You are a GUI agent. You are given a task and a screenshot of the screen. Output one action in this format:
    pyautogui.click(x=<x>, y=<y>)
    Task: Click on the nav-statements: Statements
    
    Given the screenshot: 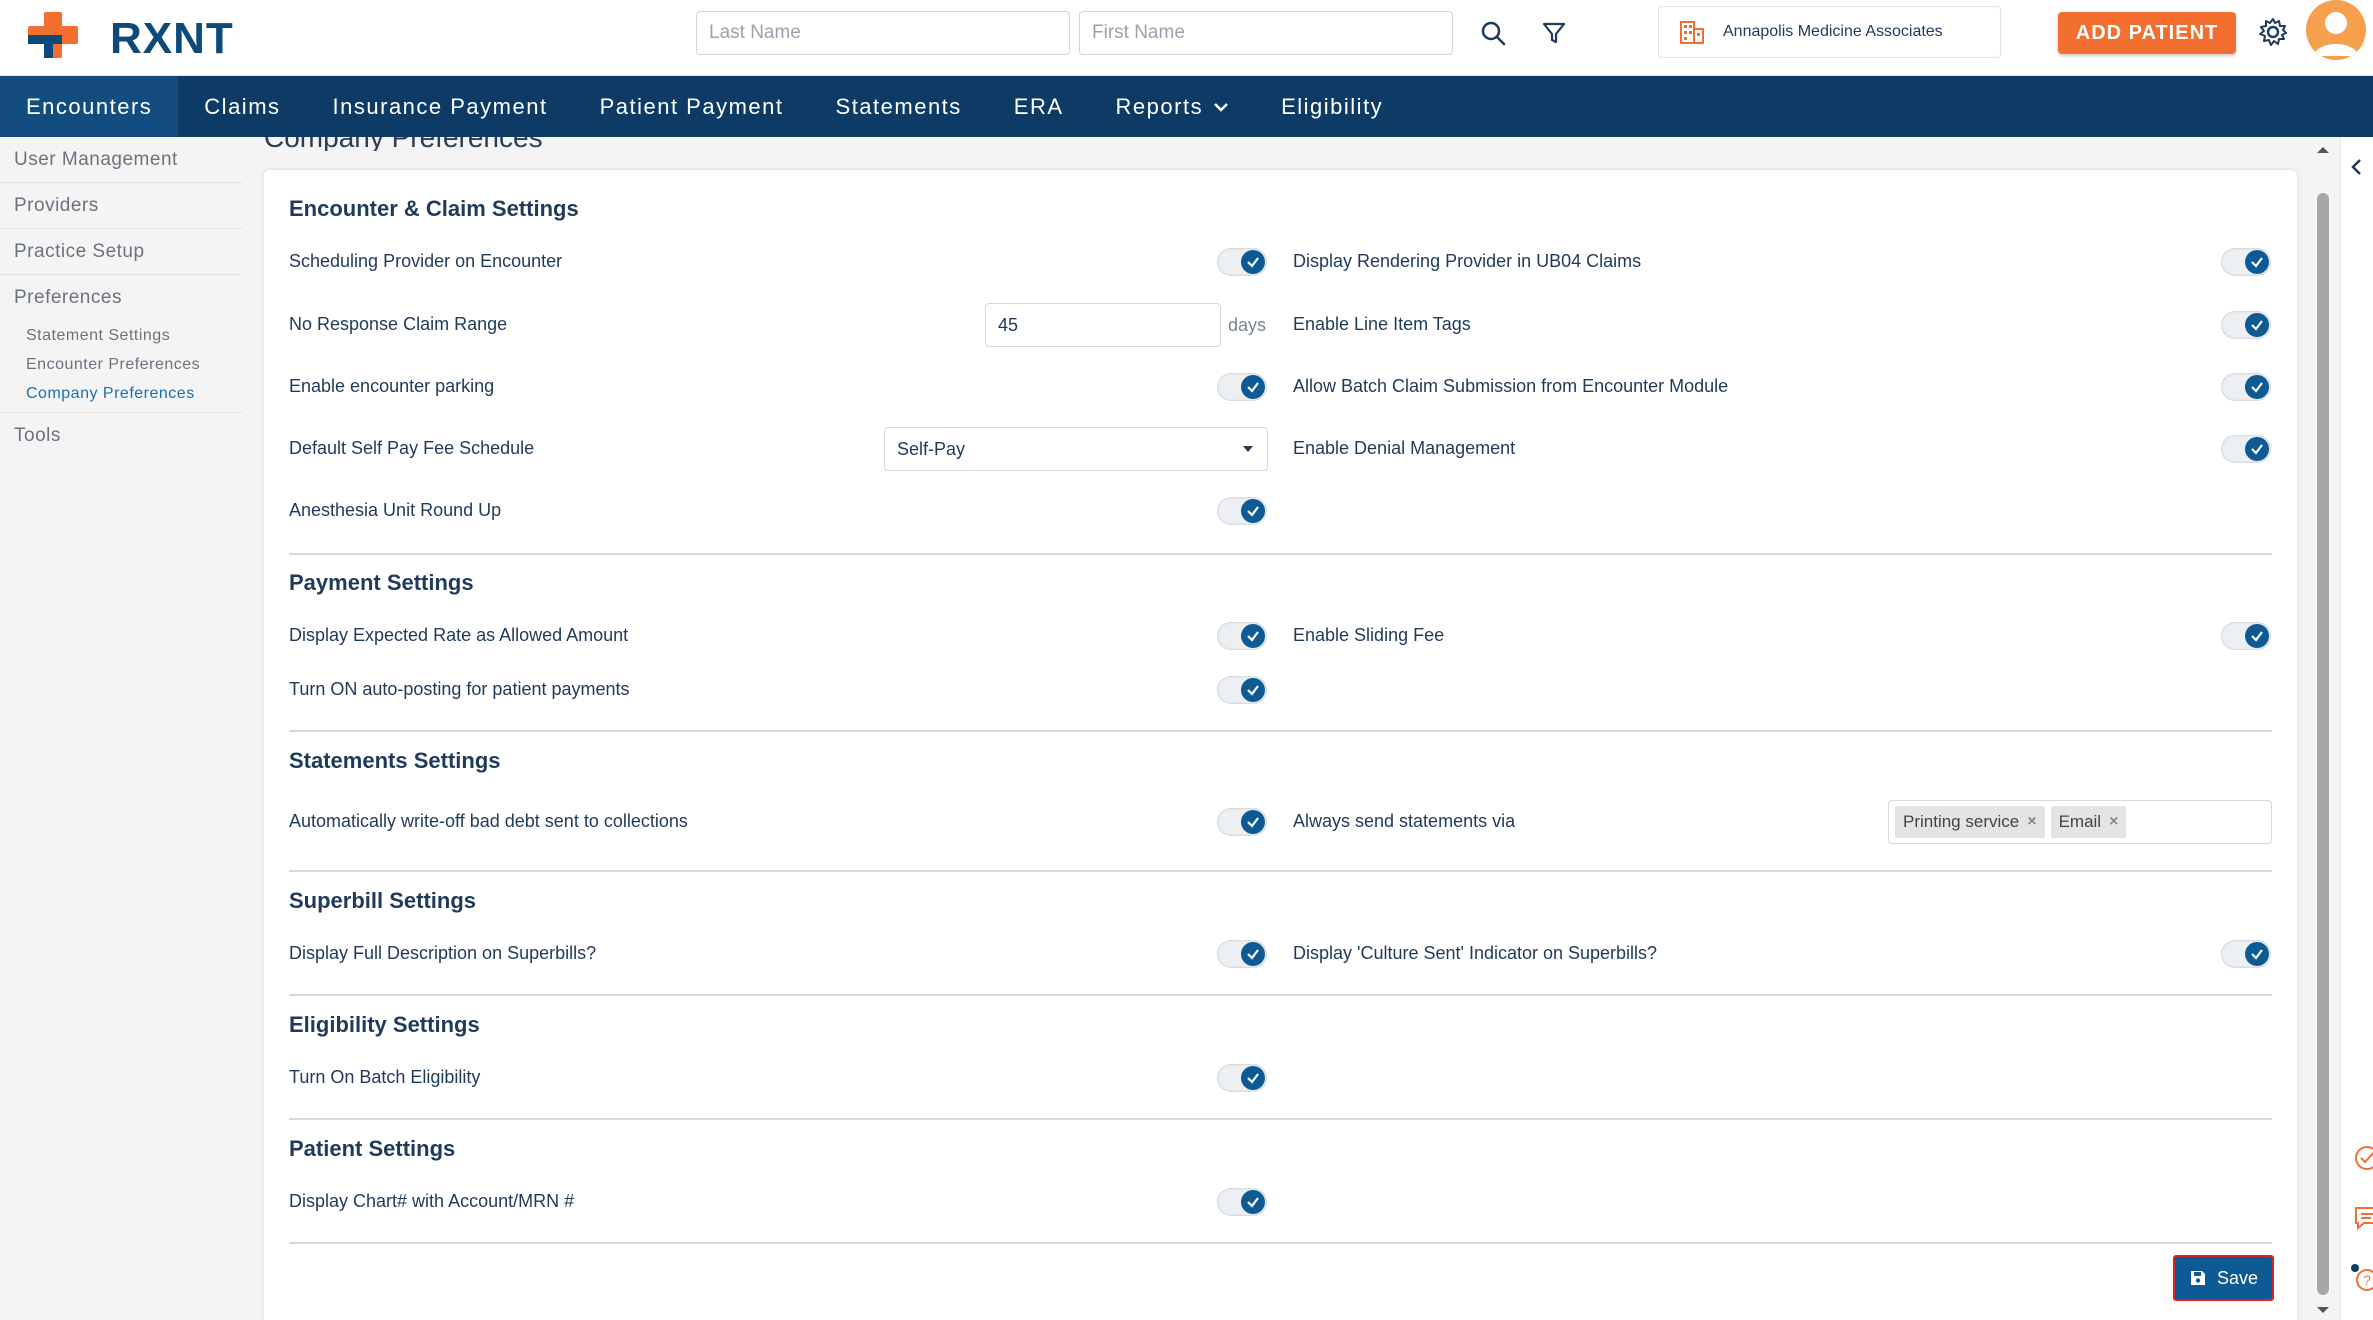 What is the action you would take?
    pyautogui.click(x=899, y=106)
    